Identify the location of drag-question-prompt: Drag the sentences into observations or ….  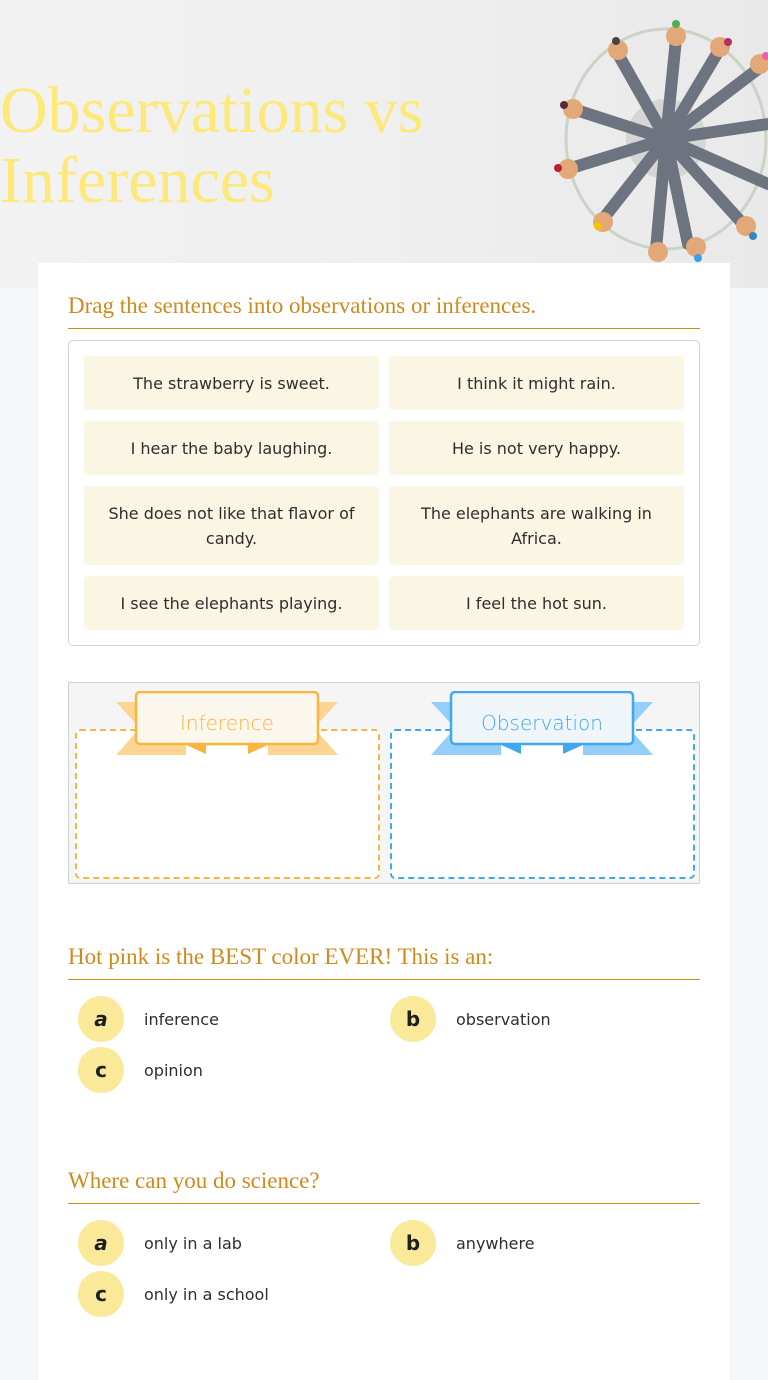
(384, 311).